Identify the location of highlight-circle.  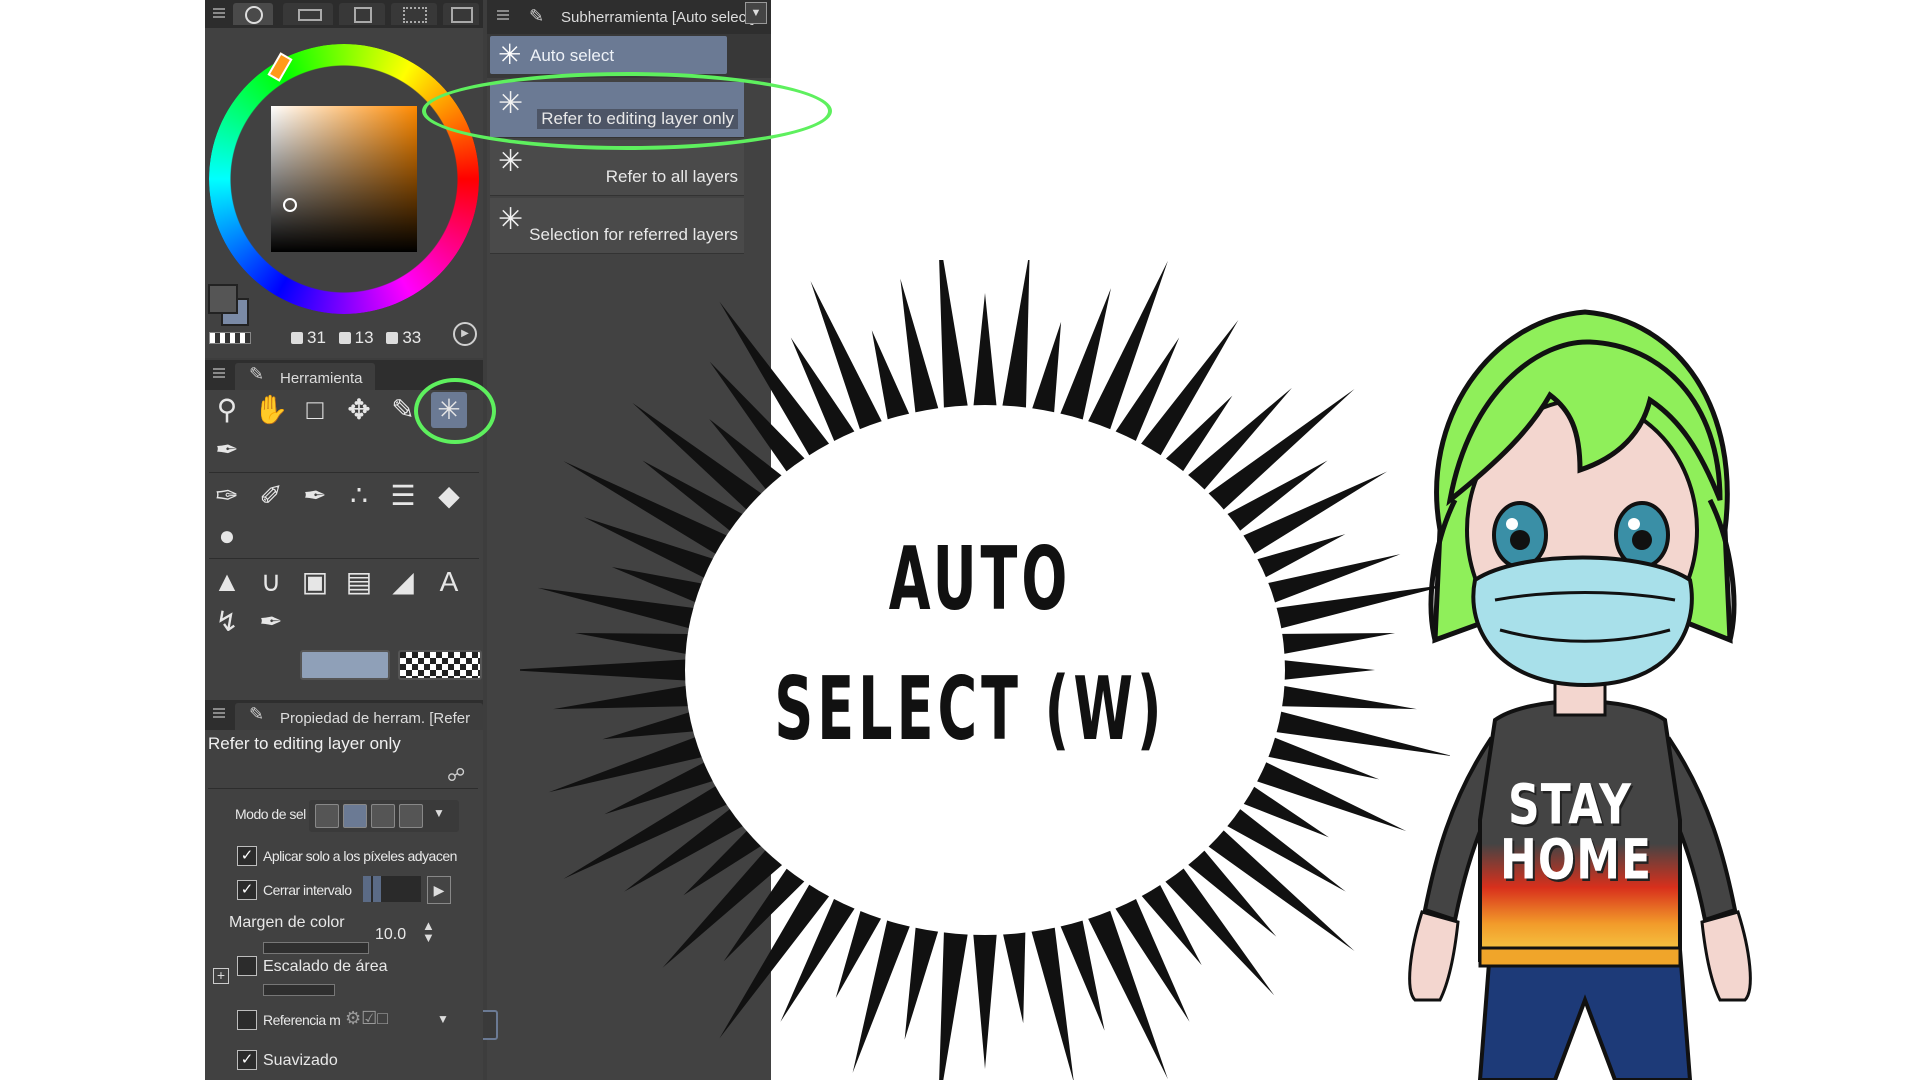
(455, 411).